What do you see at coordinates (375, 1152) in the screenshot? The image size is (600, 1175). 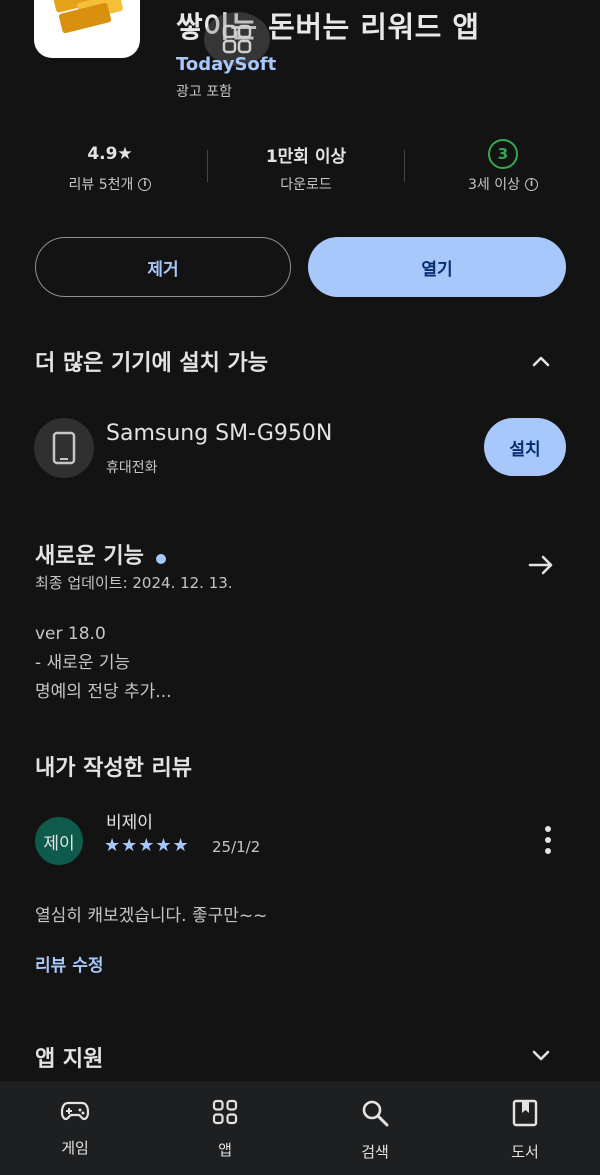 I see `nav-search-label: 검색` at bounding box center [375, 1152].